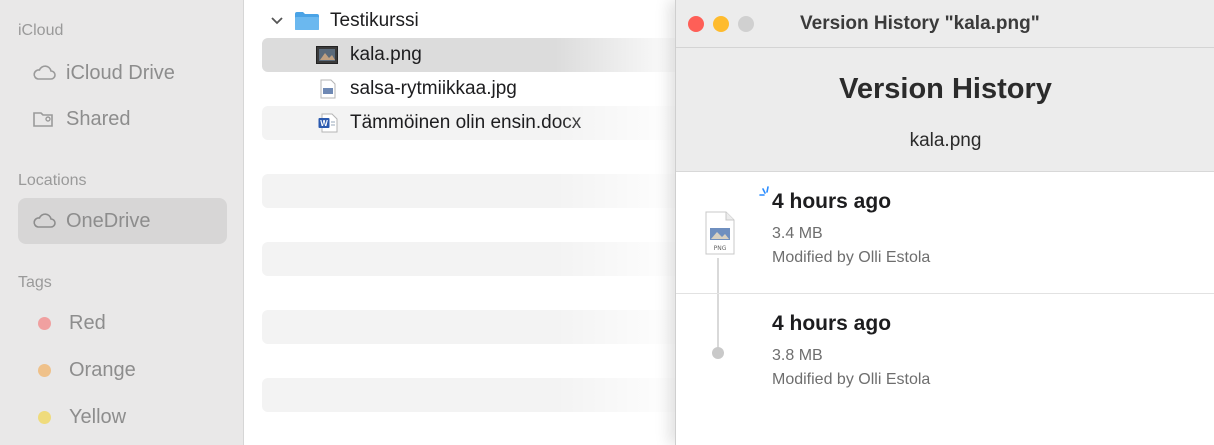 This screenshot has width=1214, height=445. Describe the element at coordinates (945, 140) in the screenshot. I see `file-name-subtitle: kala.png` at that location.